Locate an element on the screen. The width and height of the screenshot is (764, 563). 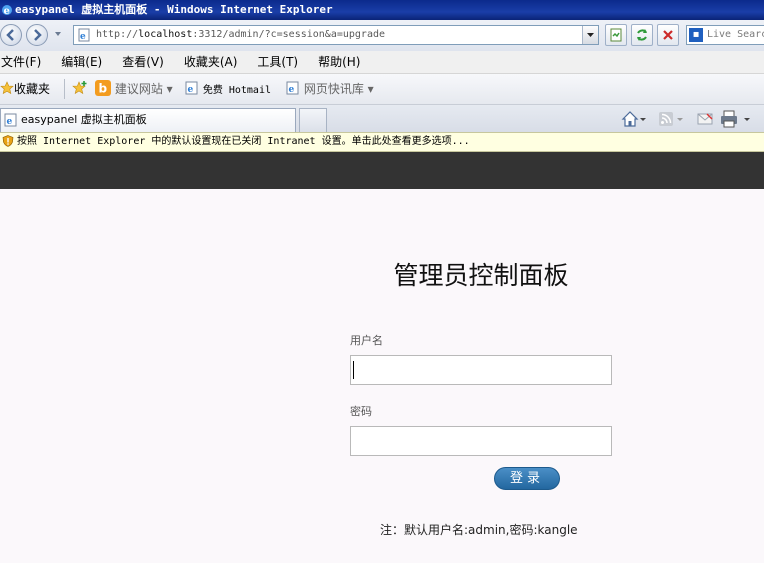
search-placeholder: Live Search is located at coordinates (735, 34).